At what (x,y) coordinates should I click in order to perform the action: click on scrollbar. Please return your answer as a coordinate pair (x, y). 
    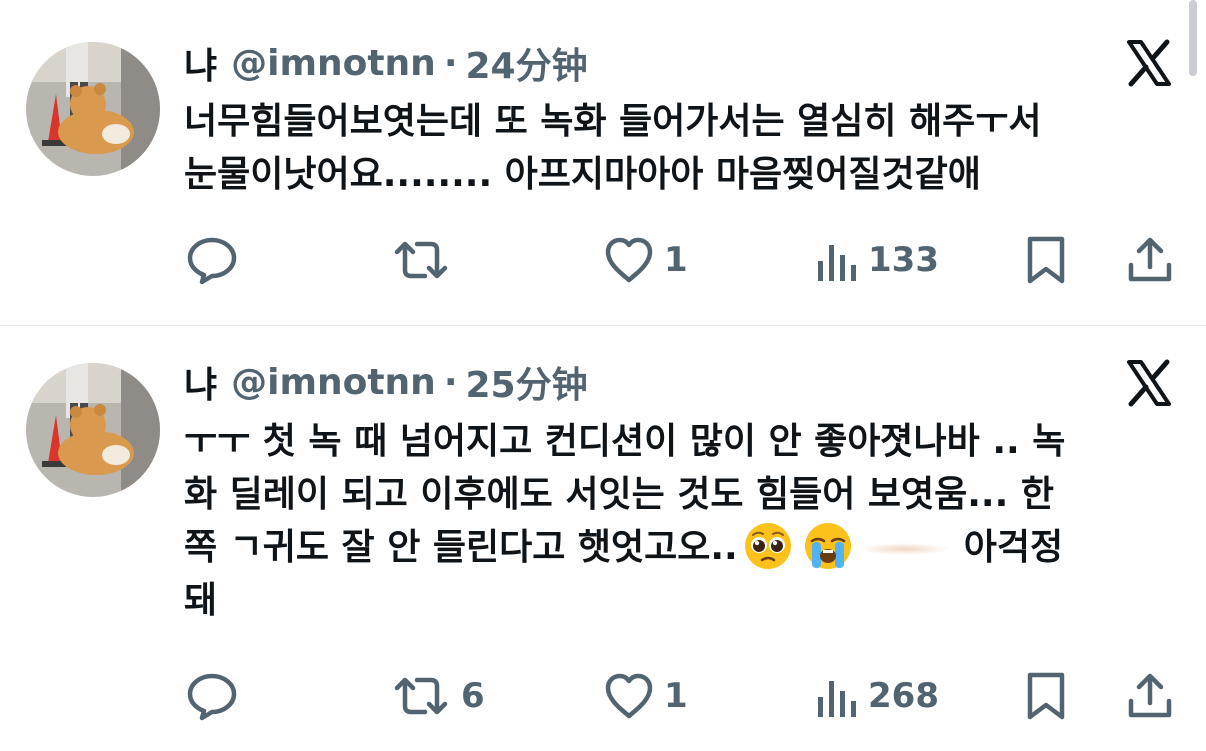
    Looking at the image, I should click on (1193, 38).